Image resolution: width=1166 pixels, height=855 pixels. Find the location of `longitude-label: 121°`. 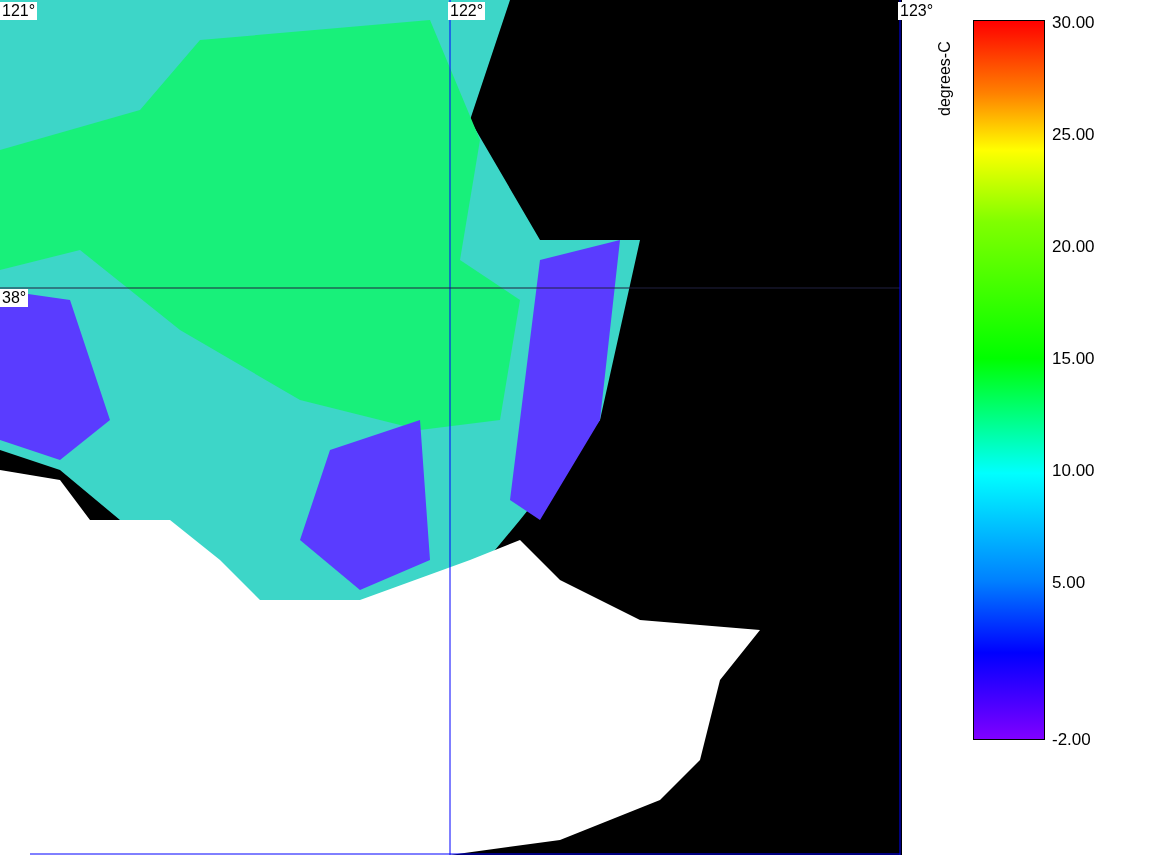

longitude-label: 121° is located at coordinates (19, 11).